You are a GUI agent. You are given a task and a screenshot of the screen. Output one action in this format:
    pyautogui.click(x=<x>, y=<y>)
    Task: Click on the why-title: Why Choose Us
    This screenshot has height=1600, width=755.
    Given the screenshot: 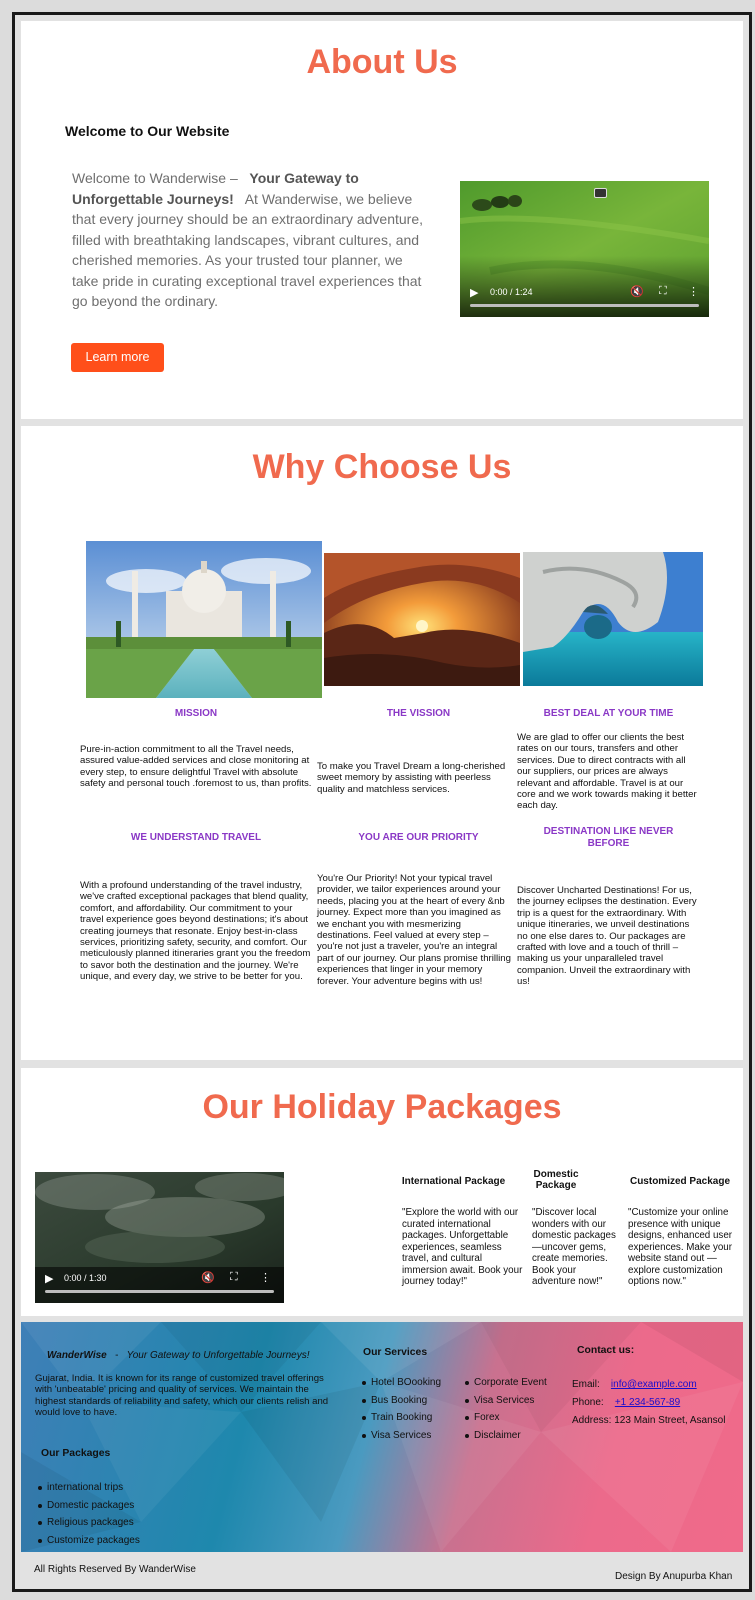 What is the action you would take?
    pyautogui.click(x=382, y=467)
    